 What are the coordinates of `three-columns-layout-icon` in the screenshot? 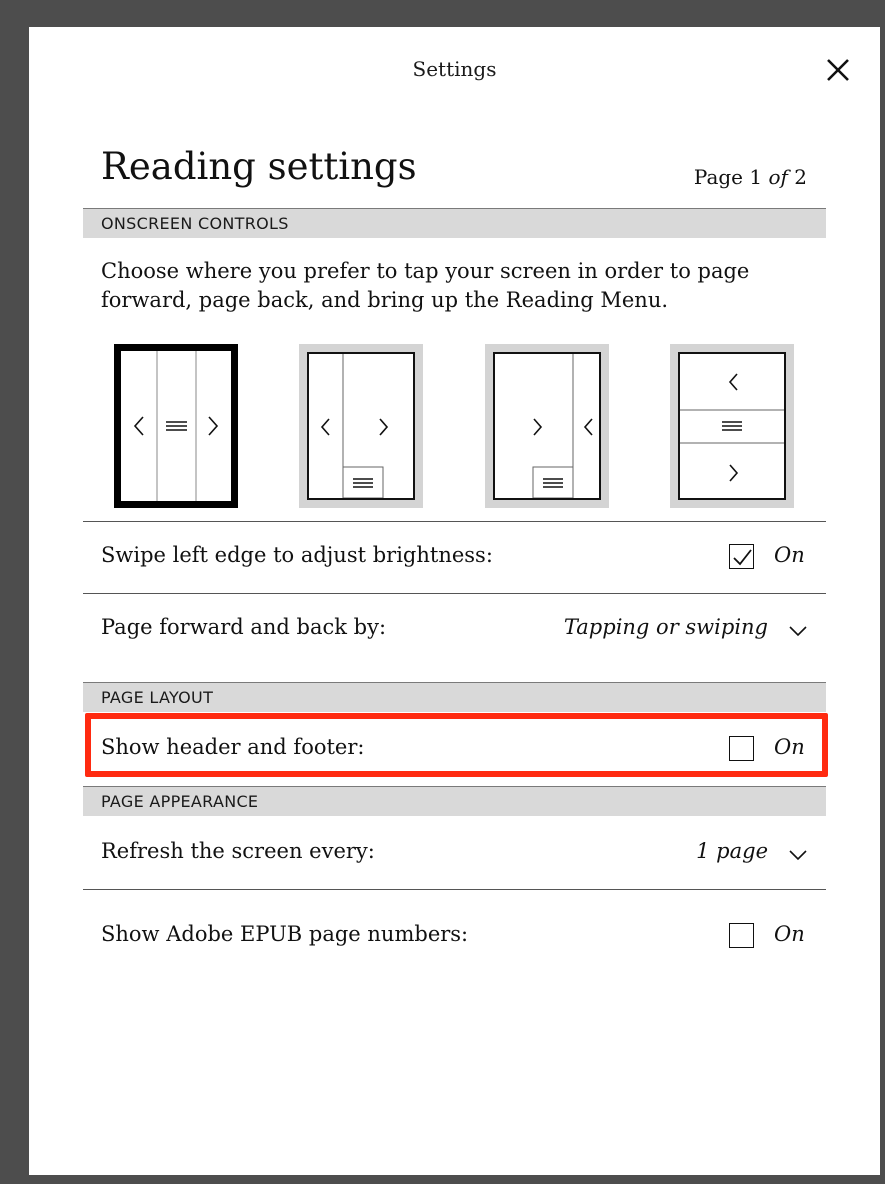 It's located at (176, 426).